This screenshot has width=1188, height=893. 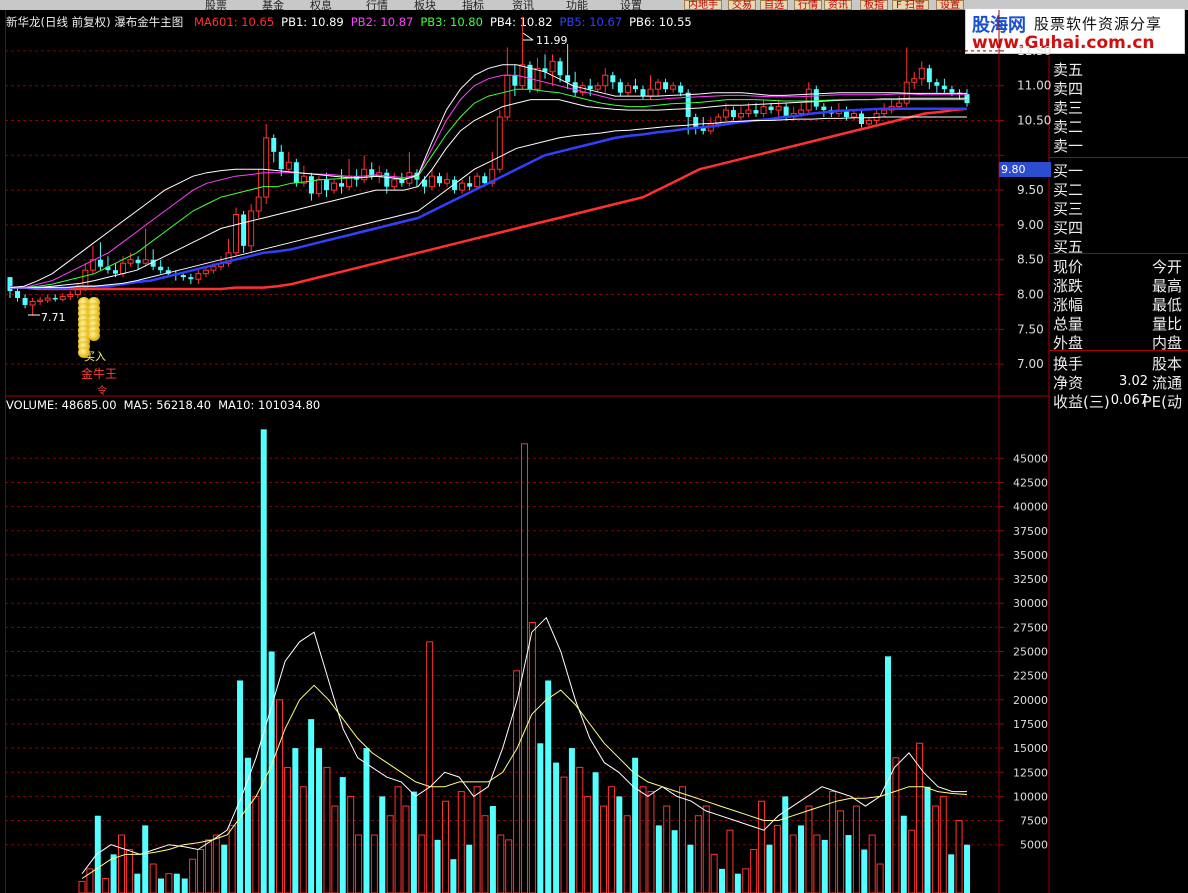 I want to click on volume-tick-label: 27500, so click(x=1030, y=627).